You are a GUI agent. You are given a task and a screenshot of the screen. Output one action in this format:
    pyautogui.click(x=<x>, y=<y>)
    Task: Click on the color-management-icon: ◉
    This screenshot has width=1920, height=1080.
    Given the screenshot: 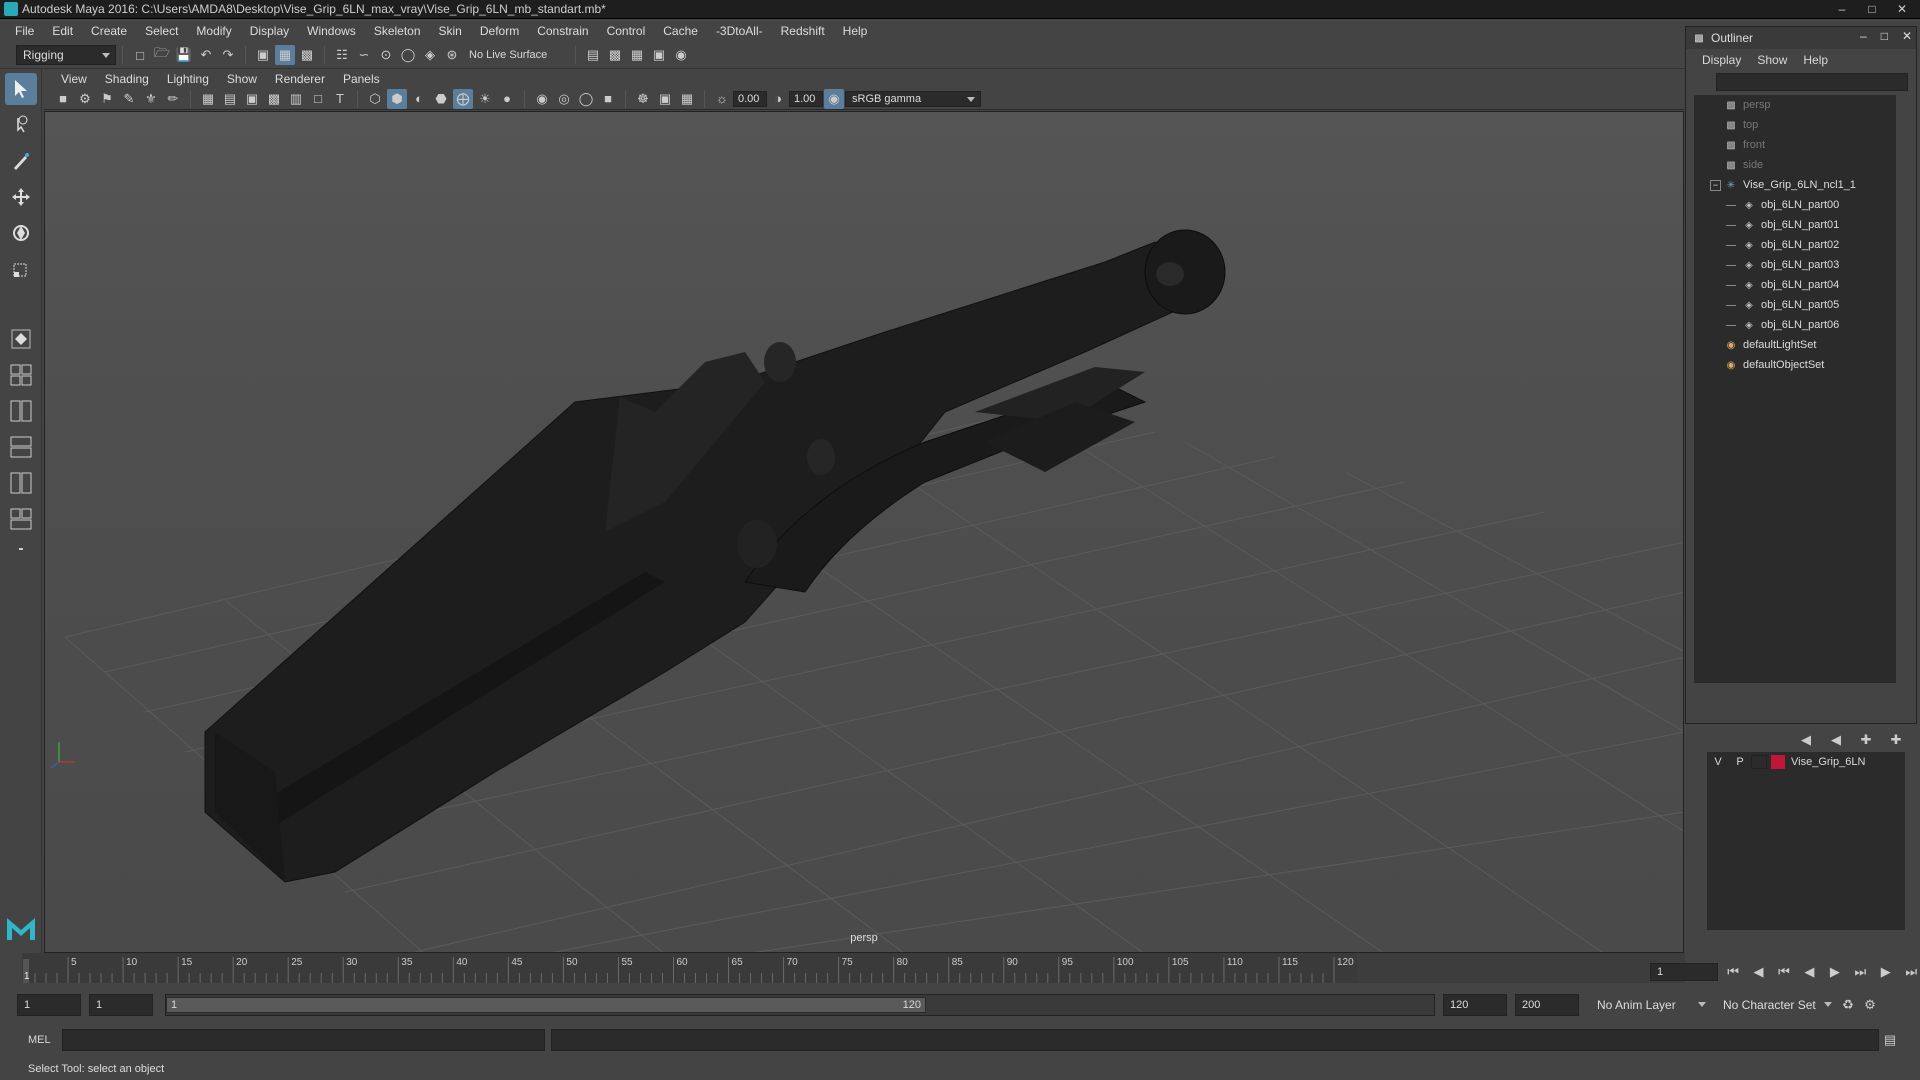 What is the action you would take?
    pyautogui.click(x=834, y=98)
    